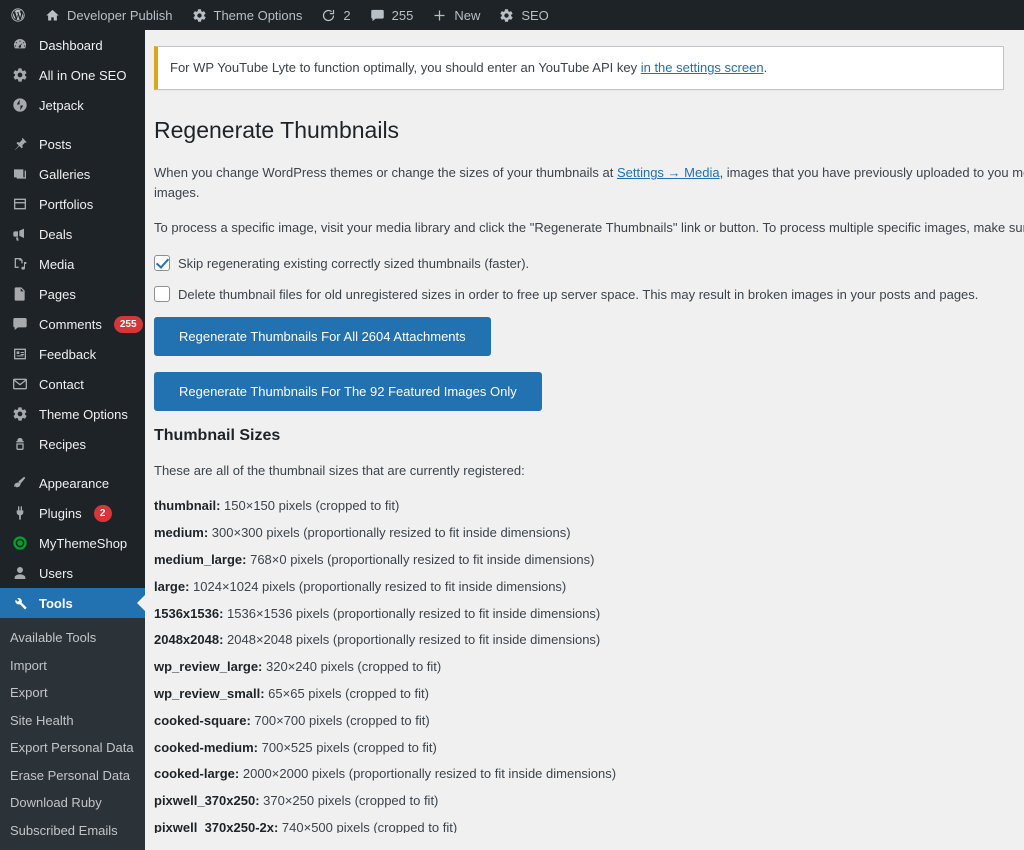  I want to click on adminbar-item-wordpress-logo, so click(17, 15).